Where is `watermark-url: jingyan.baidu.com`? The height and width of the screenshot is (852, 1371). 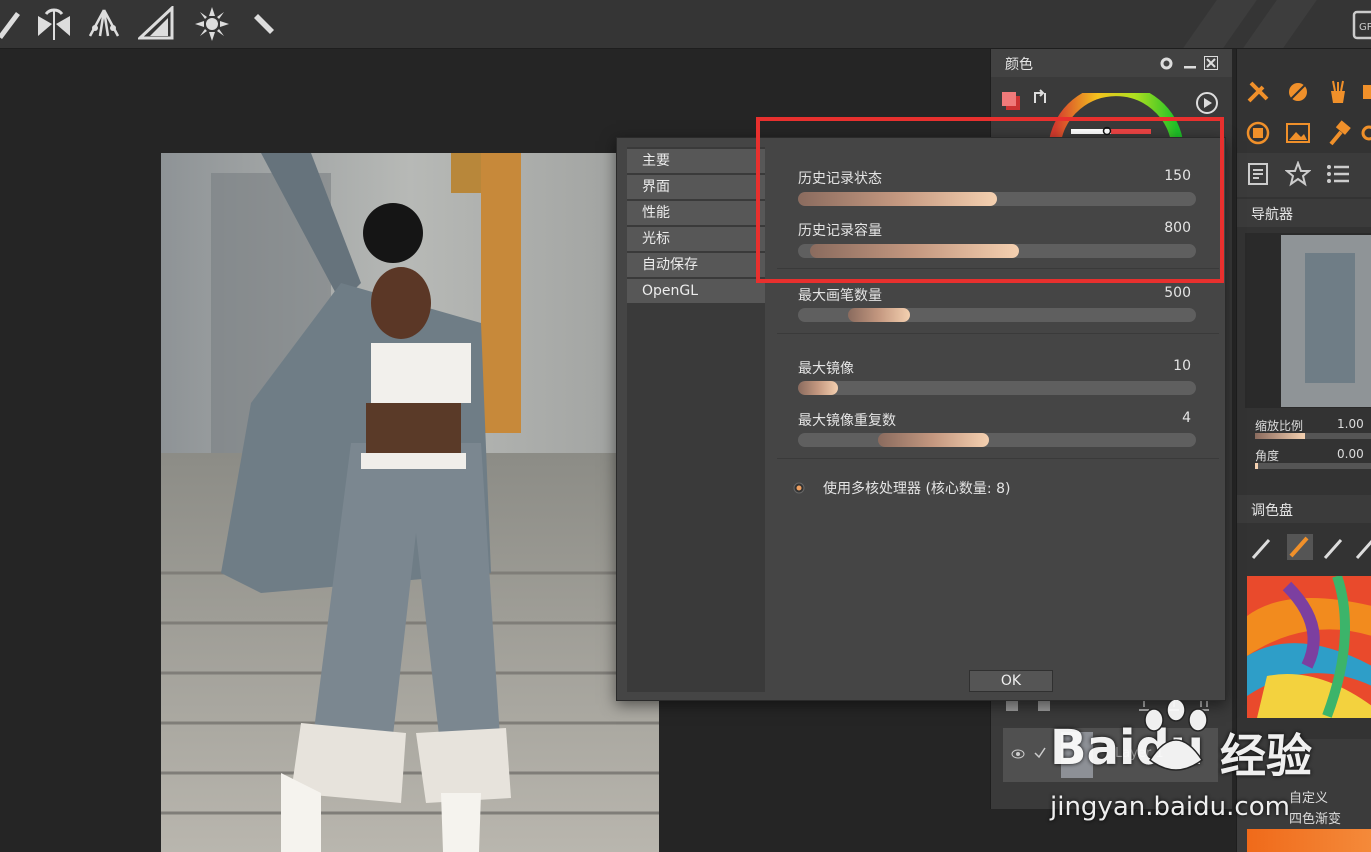 watermark-url: jingyan.baidu.com is located at coordinates (1170, 807).